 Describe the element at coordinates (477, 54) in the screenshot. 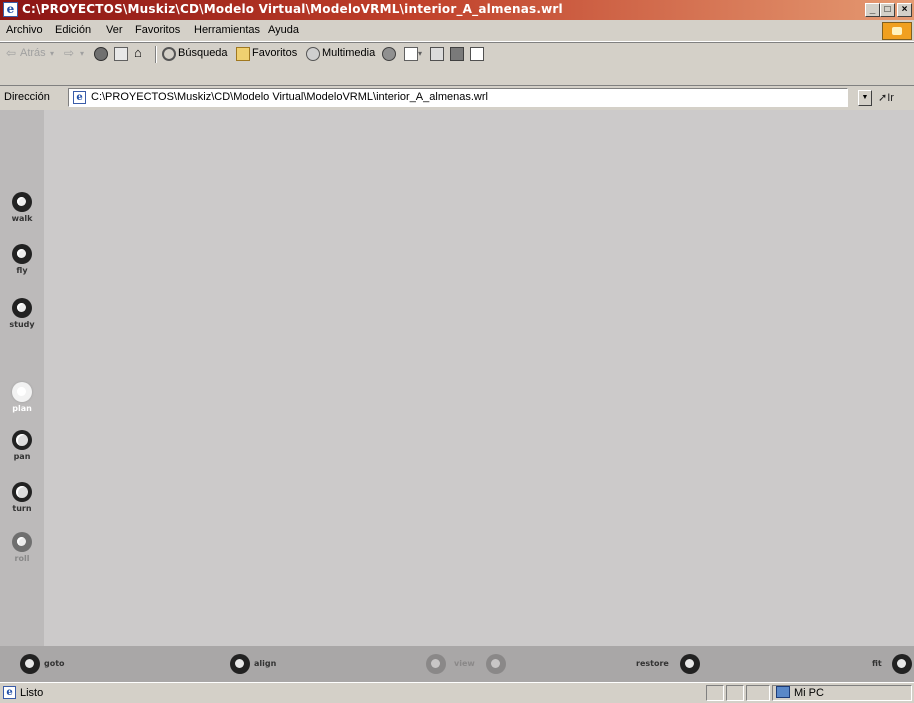

I see `discuss-icon` at that location.